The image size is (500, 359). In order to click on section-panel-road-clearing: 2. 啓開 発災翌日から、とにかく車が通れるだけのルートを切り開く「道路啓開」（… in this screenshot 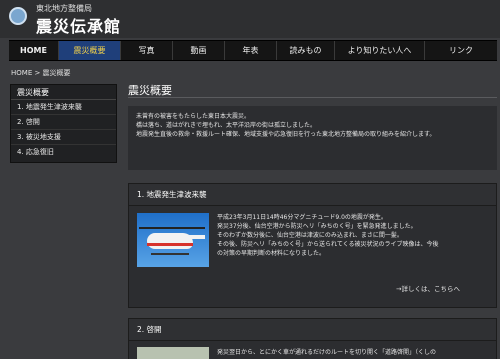, I will do `click(312, 338)`.